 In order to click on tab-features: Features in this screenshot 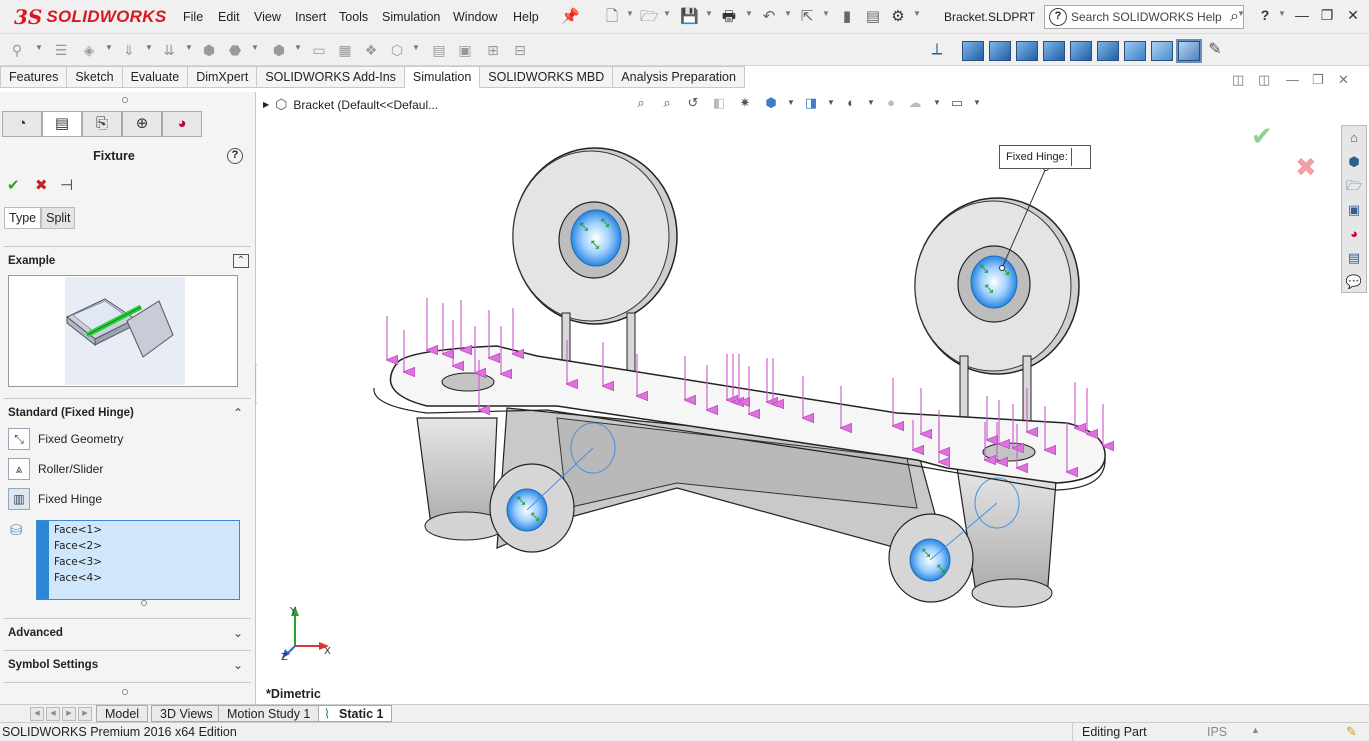, I will do `click(34, 77)`.